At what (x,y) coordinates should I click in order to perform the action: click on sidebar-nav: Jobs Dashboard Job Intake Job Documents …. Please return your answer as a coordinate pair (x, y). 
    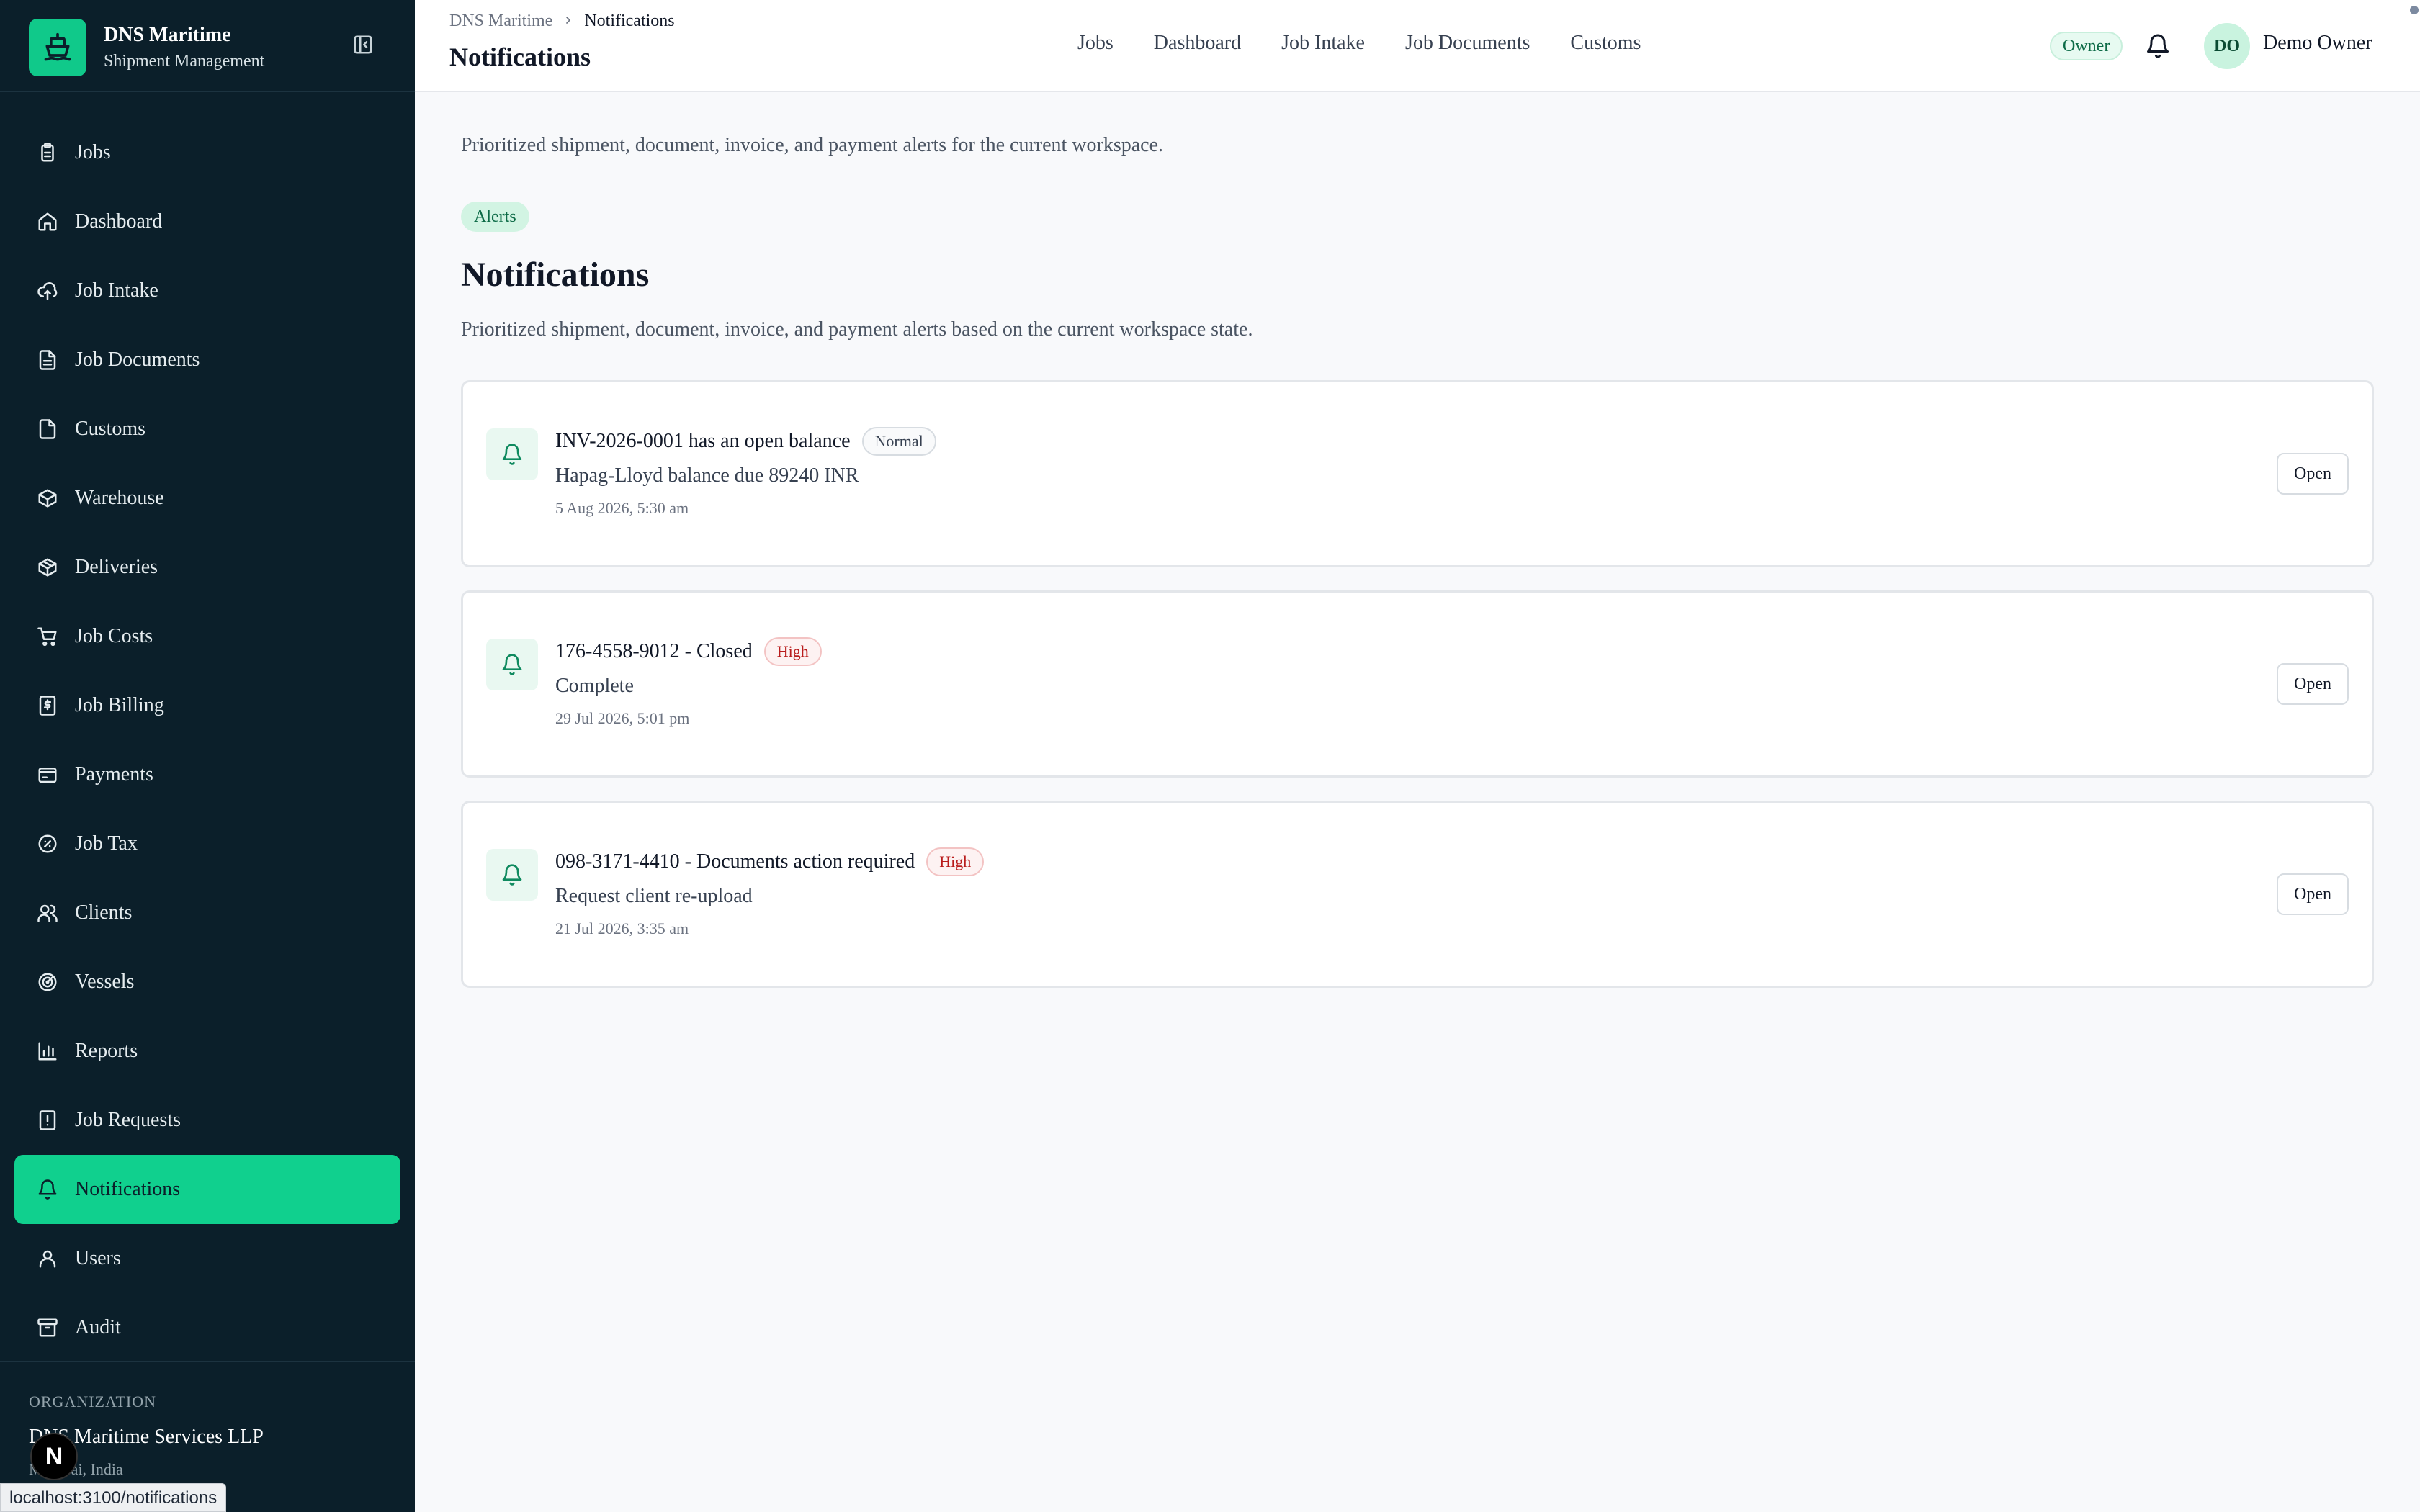
    Looking at the image, I should click on (207, 740).